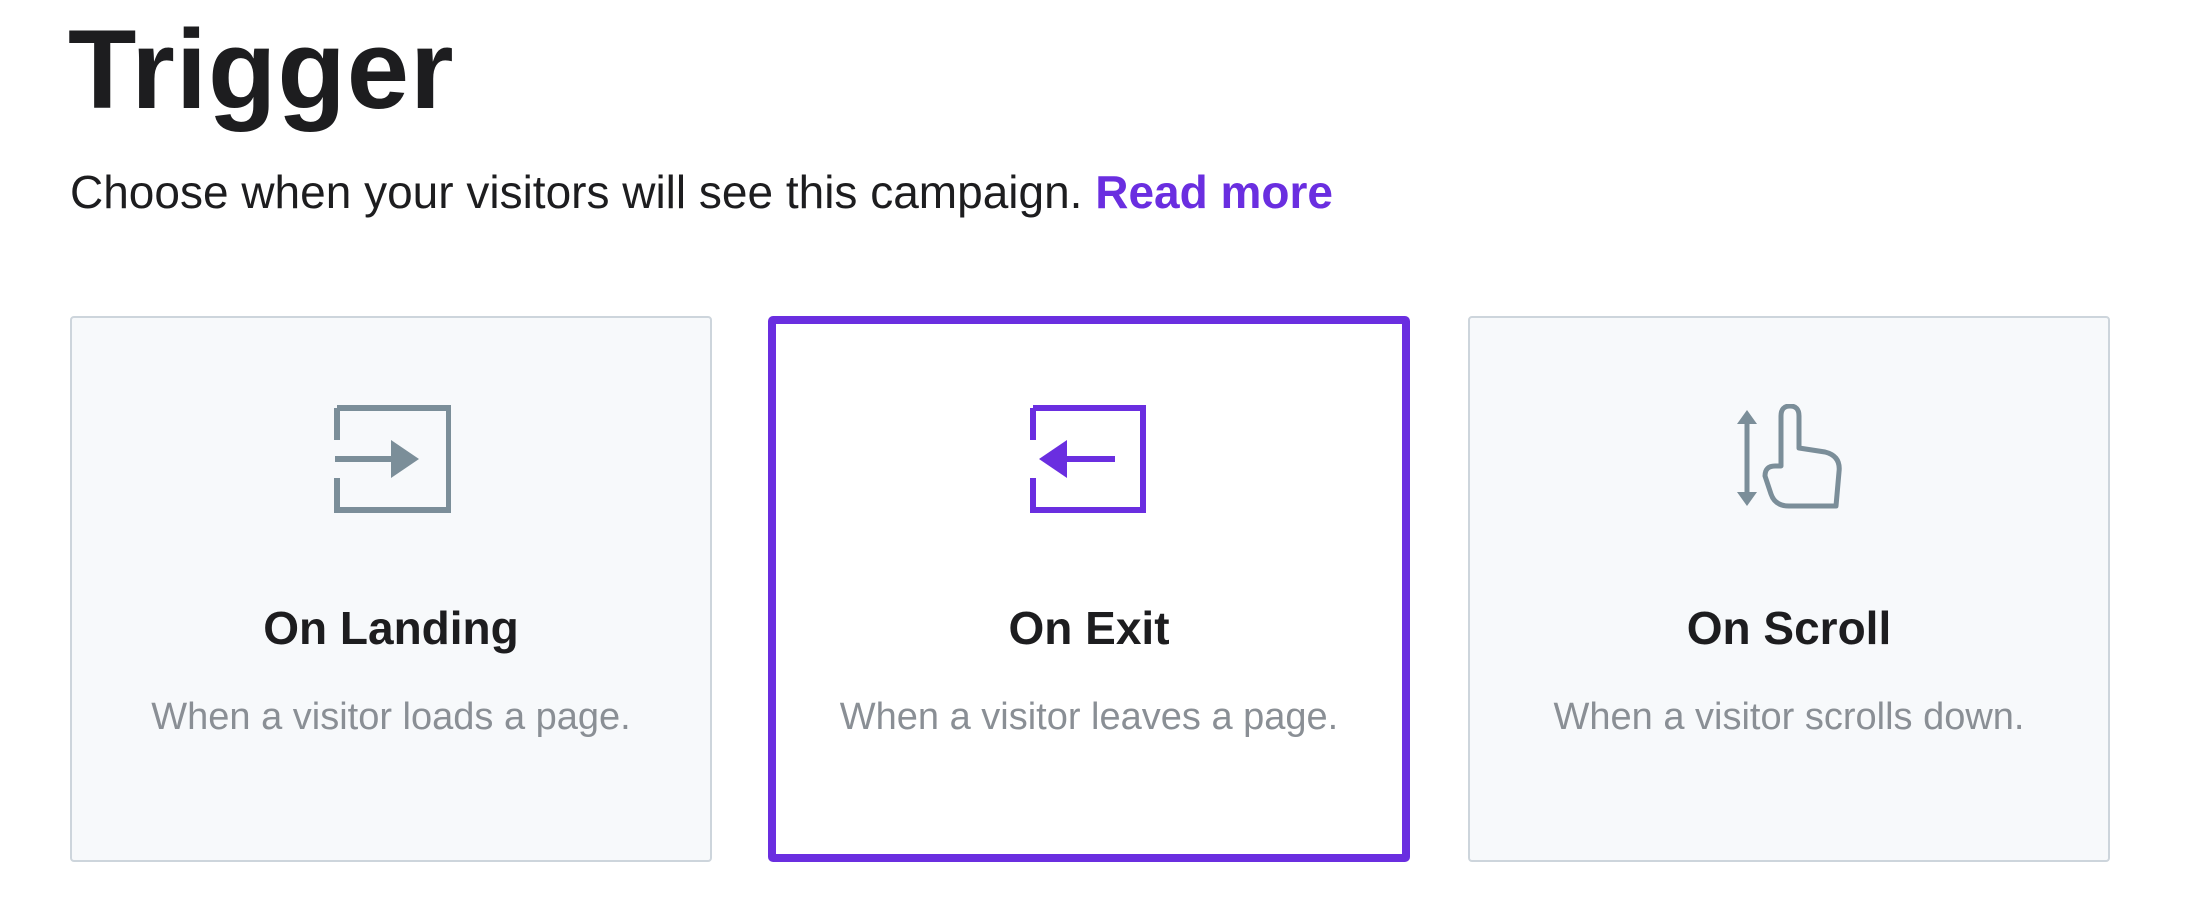  What do you see at coordinates (1089, 717) in the screenshot?
I see `trigger-description: When a visitor leaves a page.` at bounding box center [1089, 717].